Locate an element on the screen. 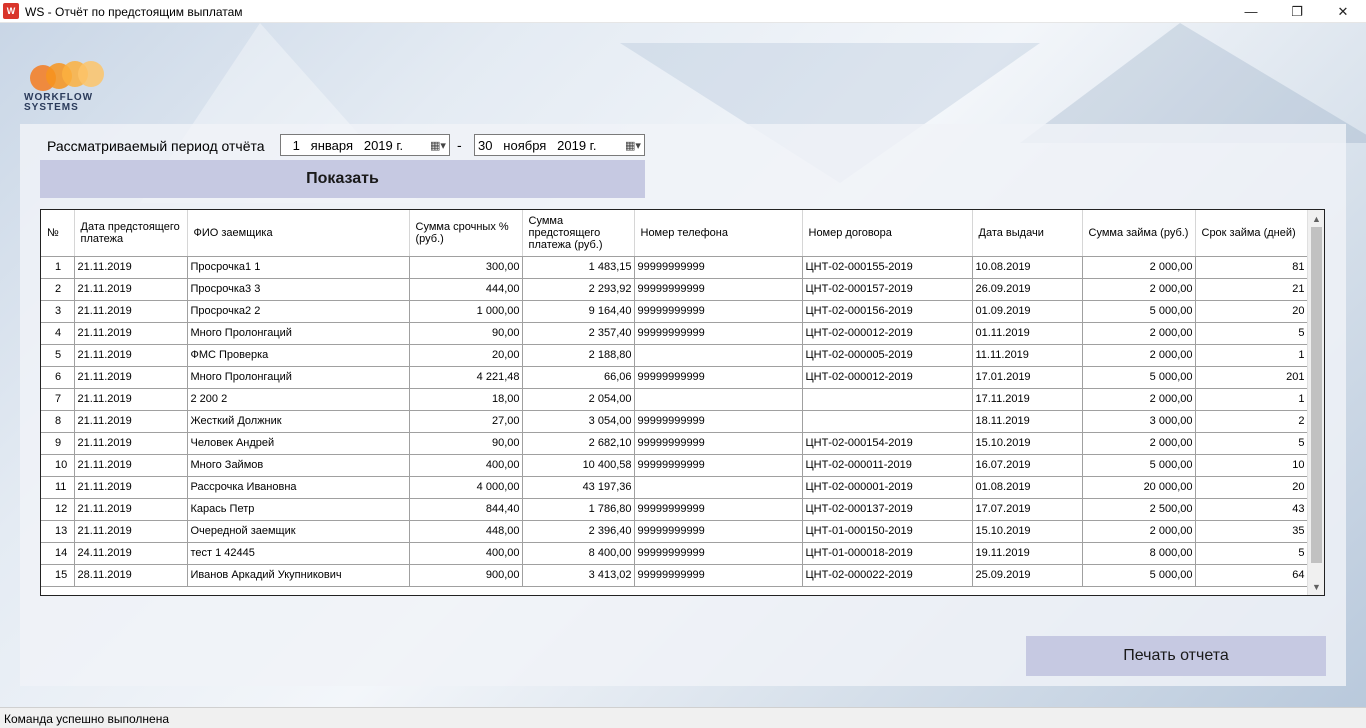 The height and width of the screenshot is (728, 1366). cell-interest-sum: 444,00 is located at coordinates (466, 289).